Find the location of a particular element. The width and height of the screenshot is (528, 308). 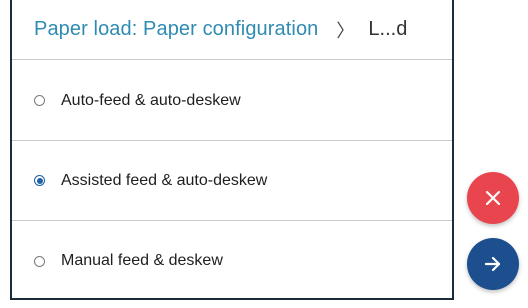

breadcrumb-current: Paper load: Paper configuration is located at coordinates (176, 29).